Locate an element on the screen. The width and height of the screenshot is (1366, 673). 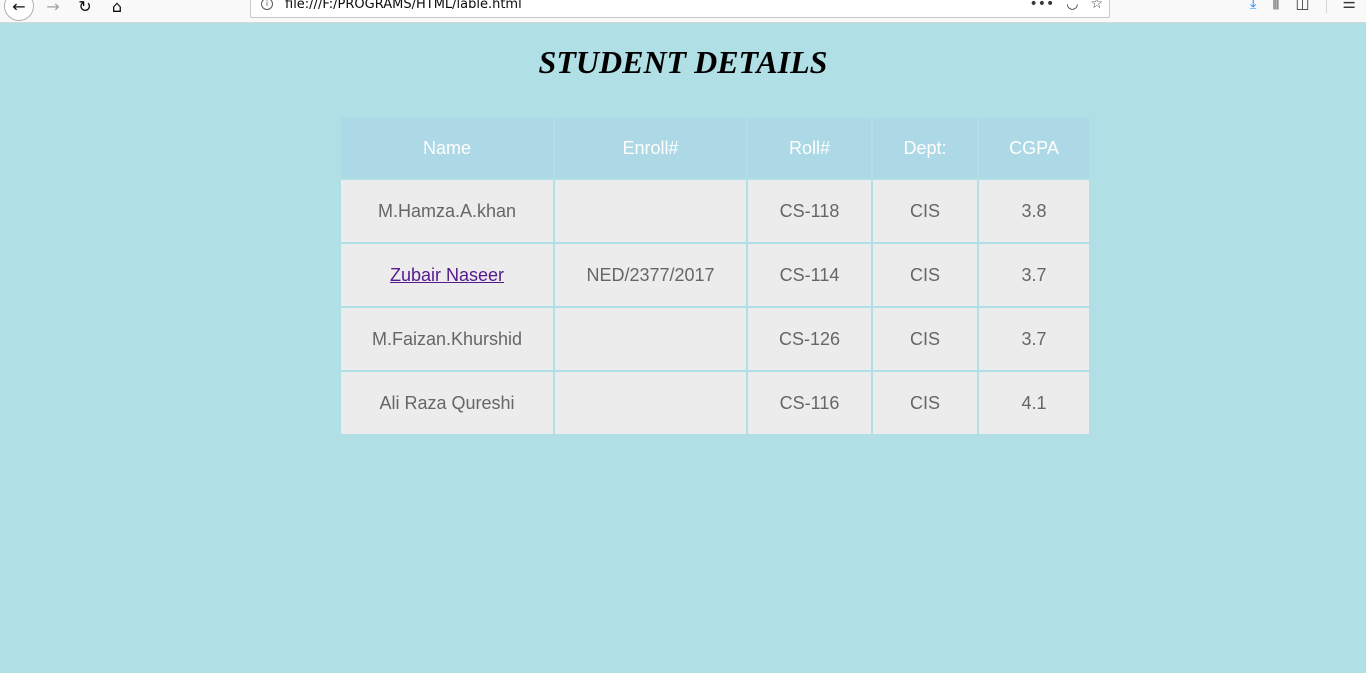
sidebar-icon: ◫ is located at coordinates (1302, 6).